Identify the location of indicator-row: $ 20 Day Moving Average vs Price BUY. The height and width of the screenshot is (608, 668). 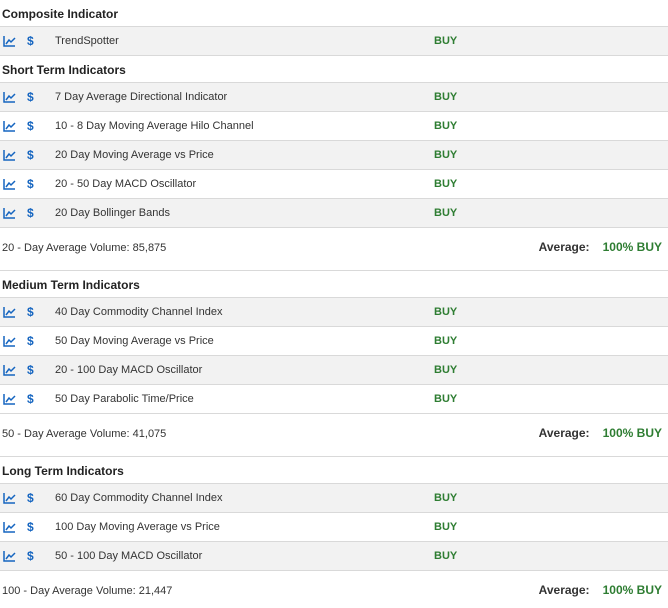
(334, 155).